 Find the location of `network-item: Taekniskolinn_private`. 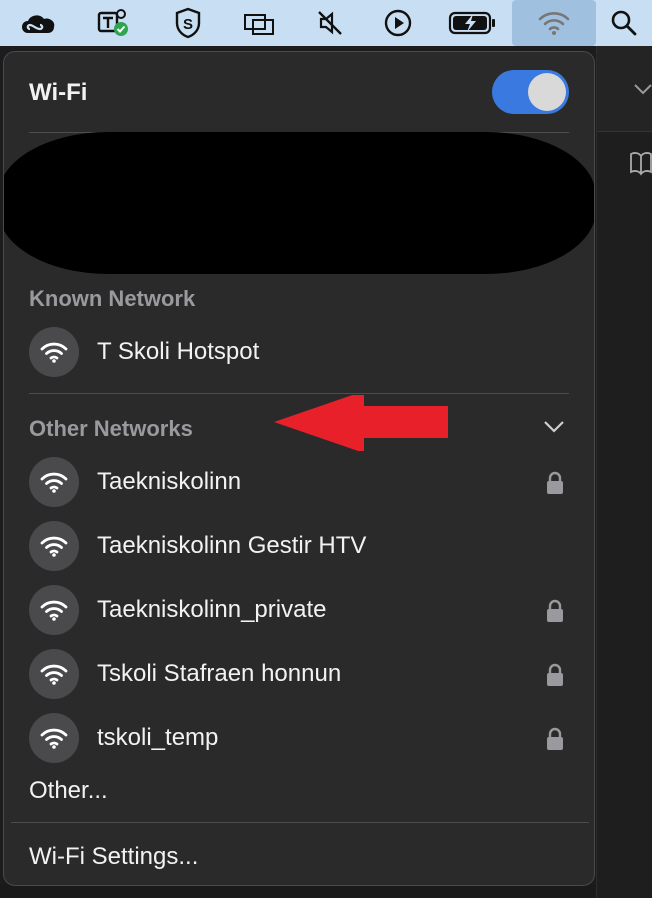

network-item: Taekniskolinn_private is located at coordinates (299, 610).